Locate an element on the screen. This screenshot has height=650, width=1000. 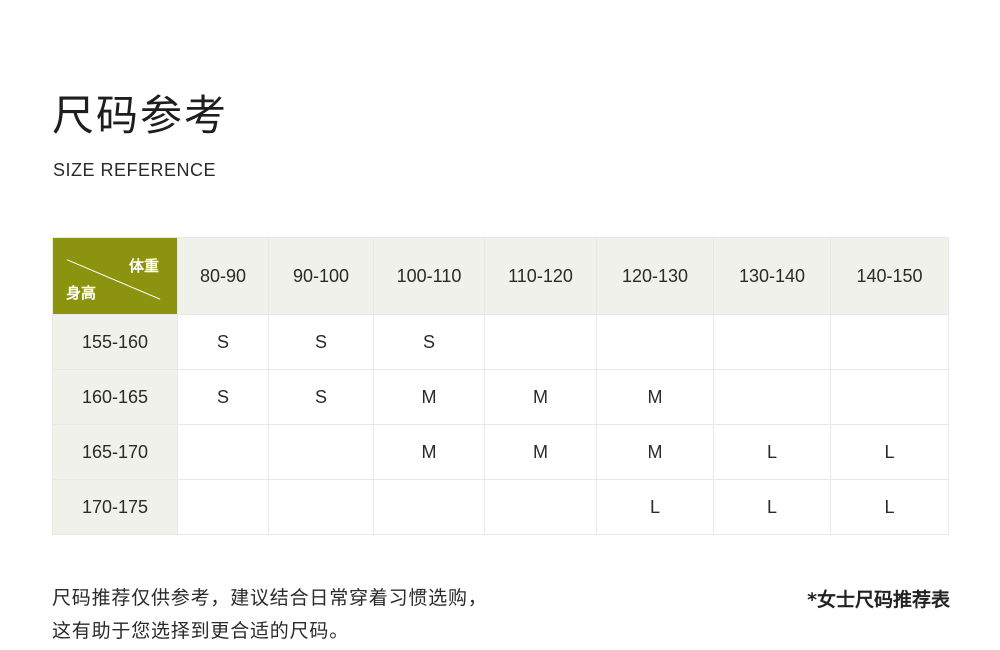
weight-header-cell: 90-100 is located at coordinates (321, 276).